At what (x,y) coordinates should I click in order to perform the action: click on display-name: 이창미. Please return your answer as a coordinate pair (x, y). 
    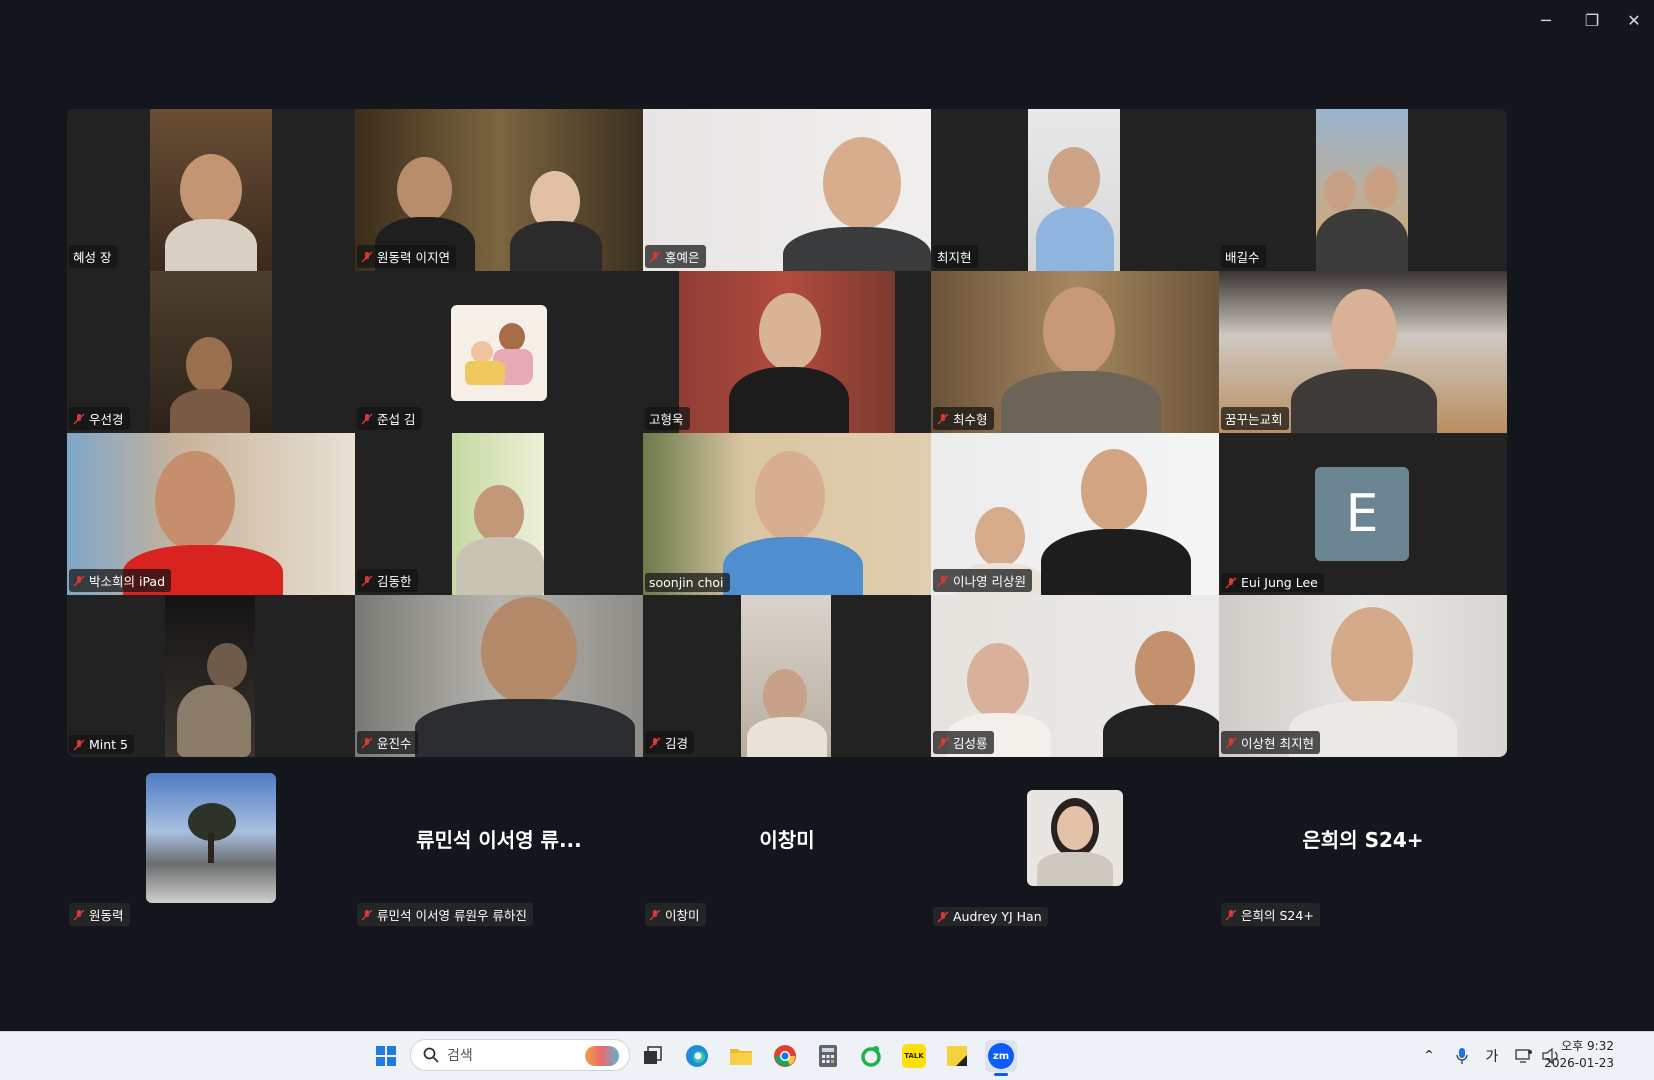
    Looking at the image, I should click on (787, 840).